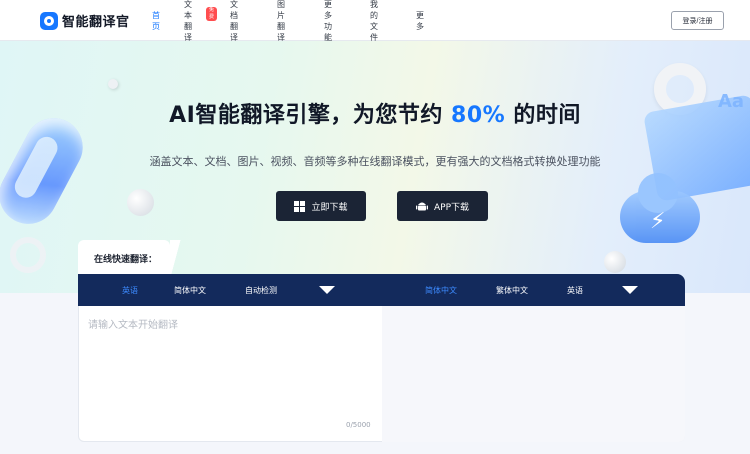 Image resolution: width=750 pixels, height=454 pixels. I want to click on app-download-label: APP下载, so click(451, 207).